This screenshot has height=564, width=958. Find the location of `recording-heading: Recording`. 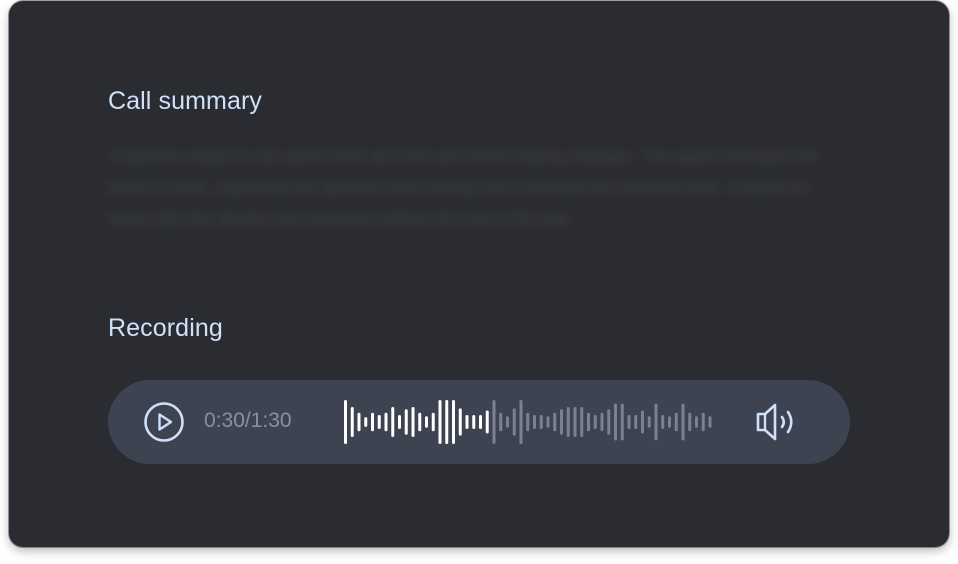

recording-heading: Recording is located at coordinates (165, 328).